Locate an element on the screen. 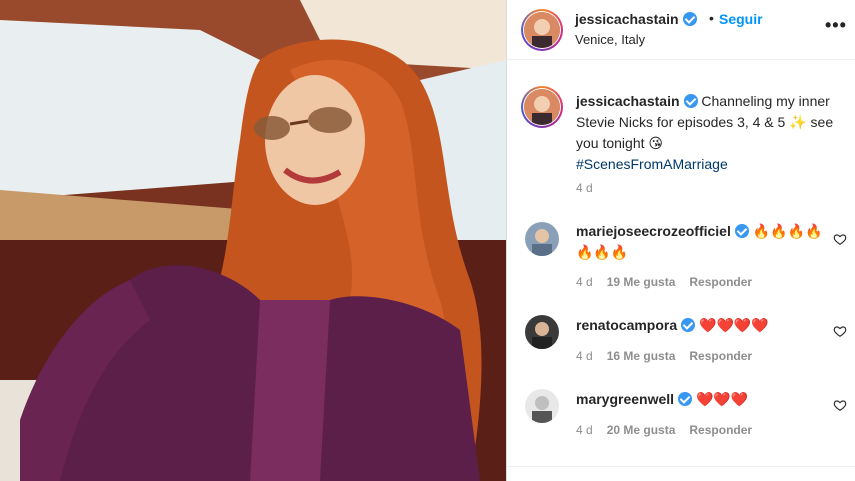 This screenshot has width=855, height=481. author-avatar-photo is located at coordinates (542, 30).